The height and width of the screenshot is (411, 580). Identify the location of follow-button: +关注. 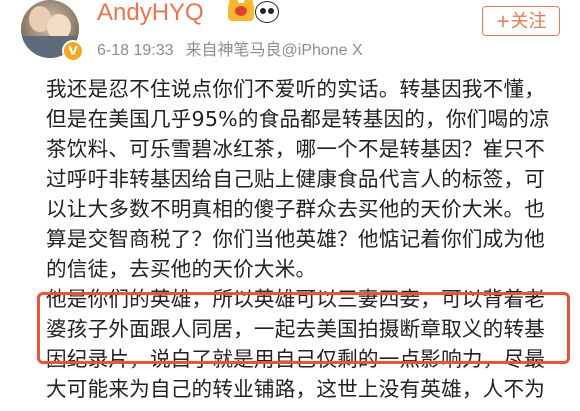
(521, 21).